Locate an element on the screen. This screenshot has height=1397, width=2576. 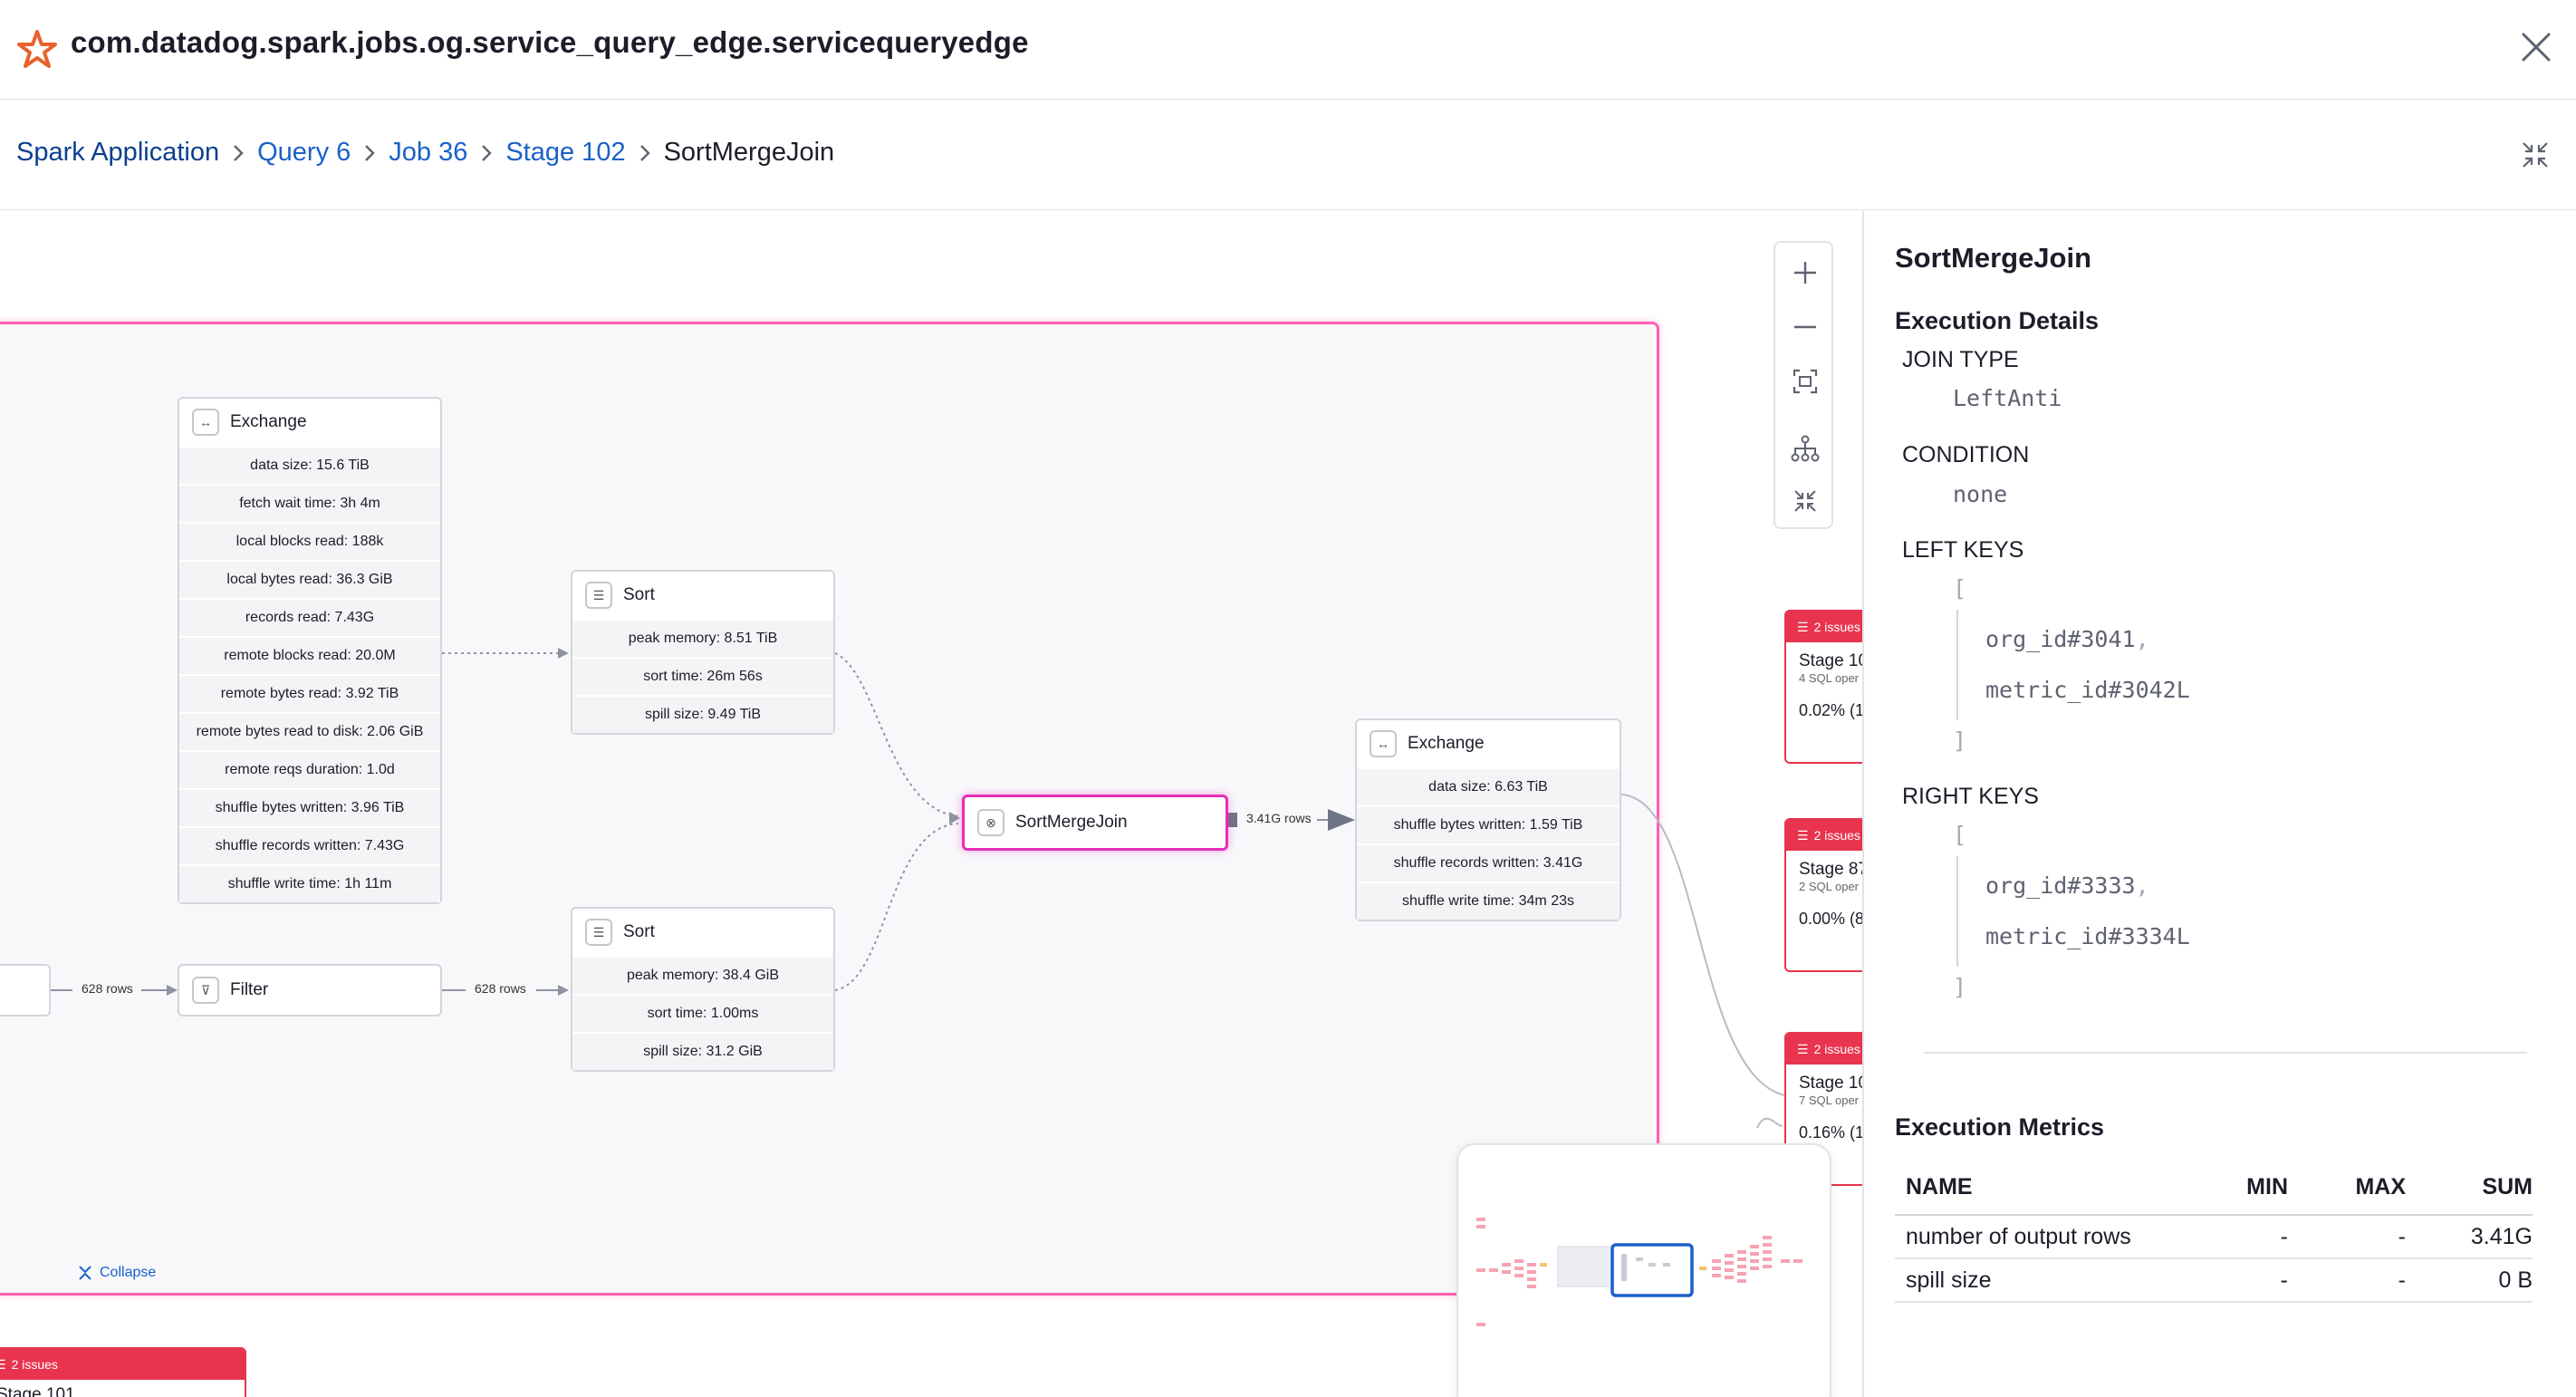
condition-label: CONDITION is located at coordinates (1966, 454).